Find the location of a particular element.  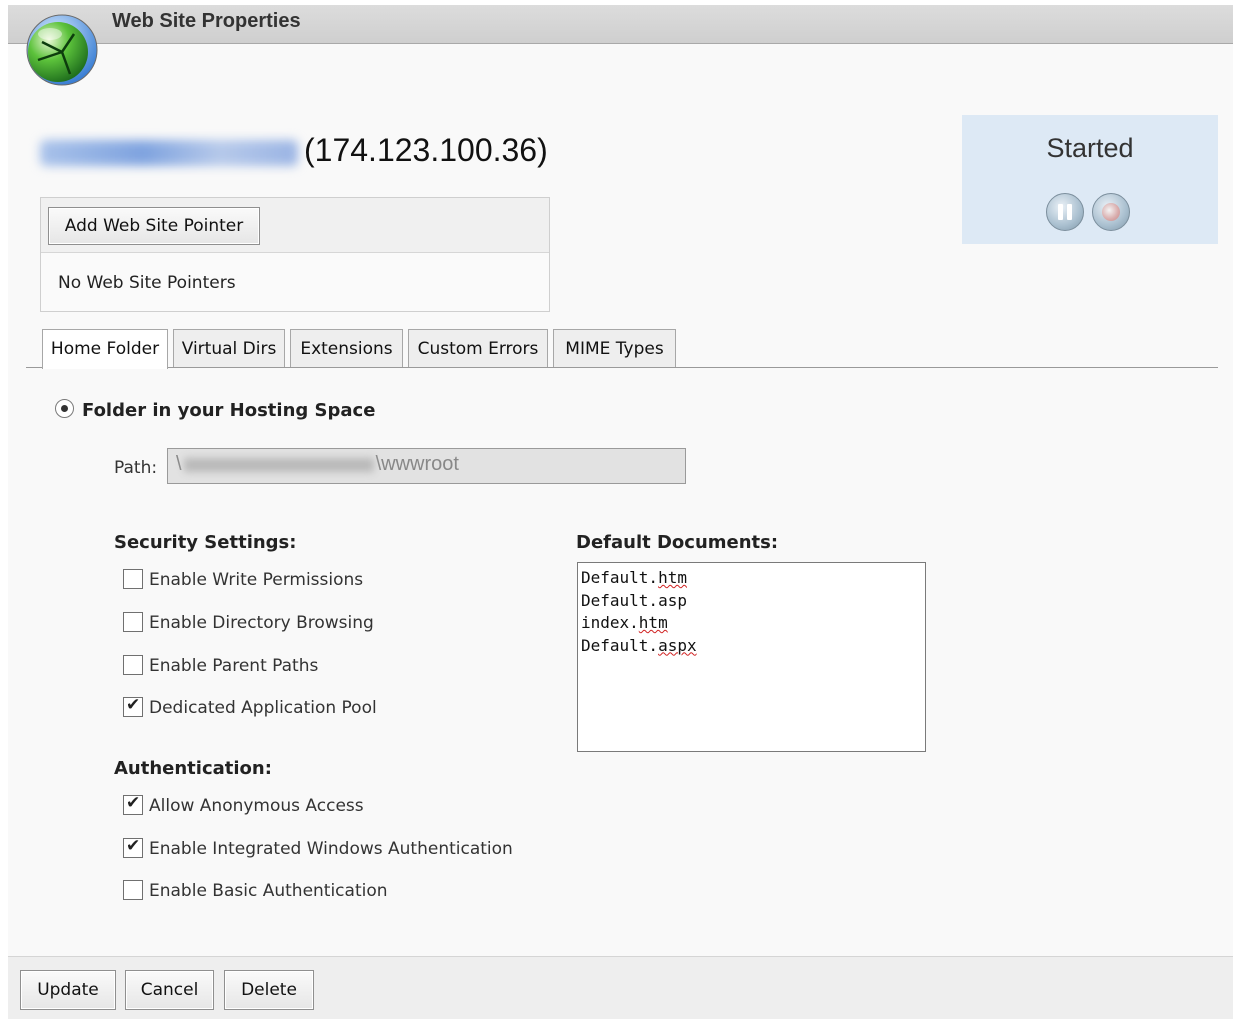

parent-paths-label: Enable Parent Paths is located at coordinates (234, 666).